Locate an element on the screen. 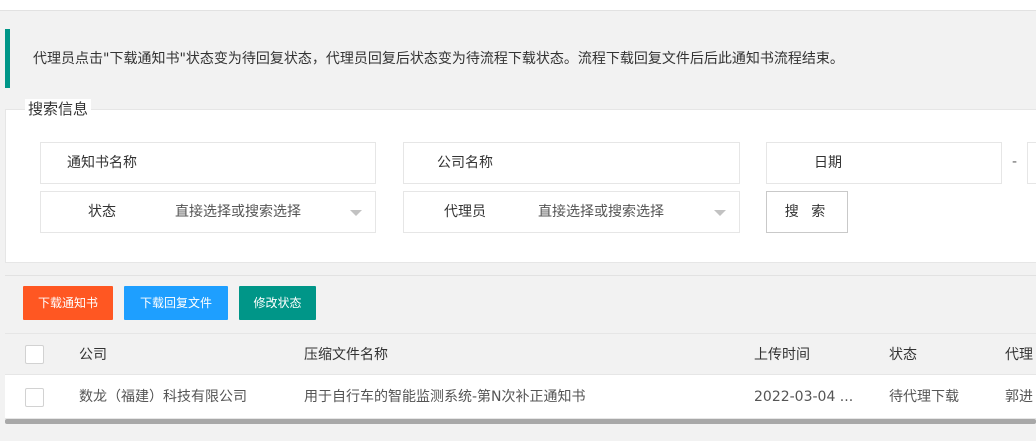 The image size is (1036, 441). download-reply-button: 下载回复文件 is located at coordinates (176, 303).